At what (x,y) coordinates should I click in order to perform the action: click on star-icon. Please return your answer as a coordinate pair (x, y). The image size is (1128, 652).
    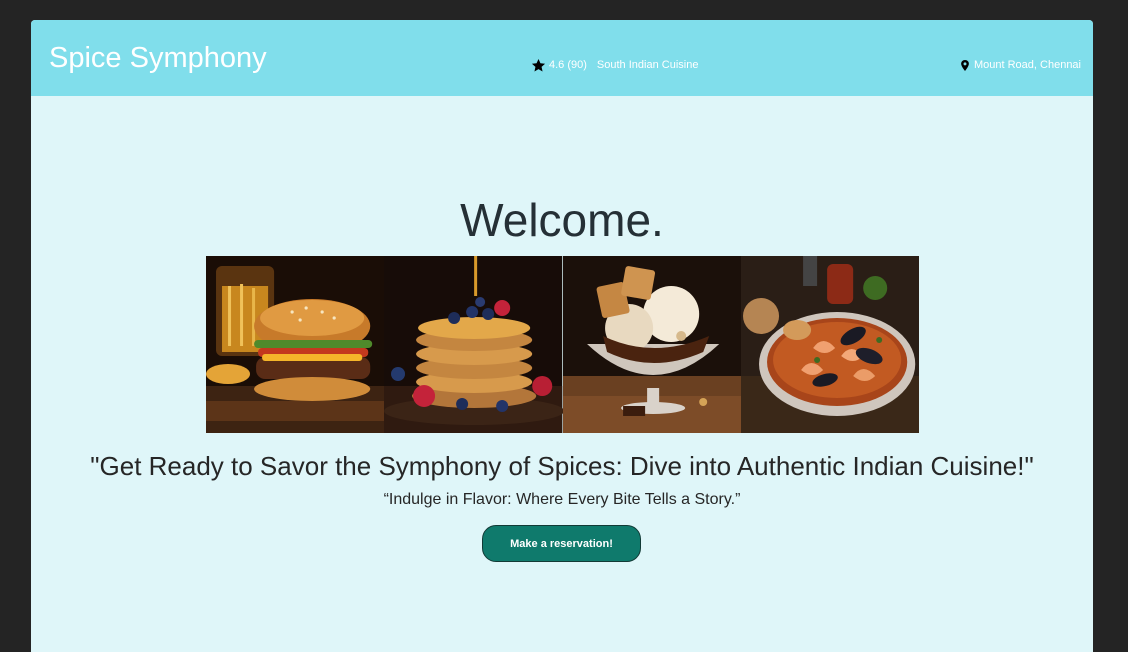
    Looking at the image, I should click on (538, 64).